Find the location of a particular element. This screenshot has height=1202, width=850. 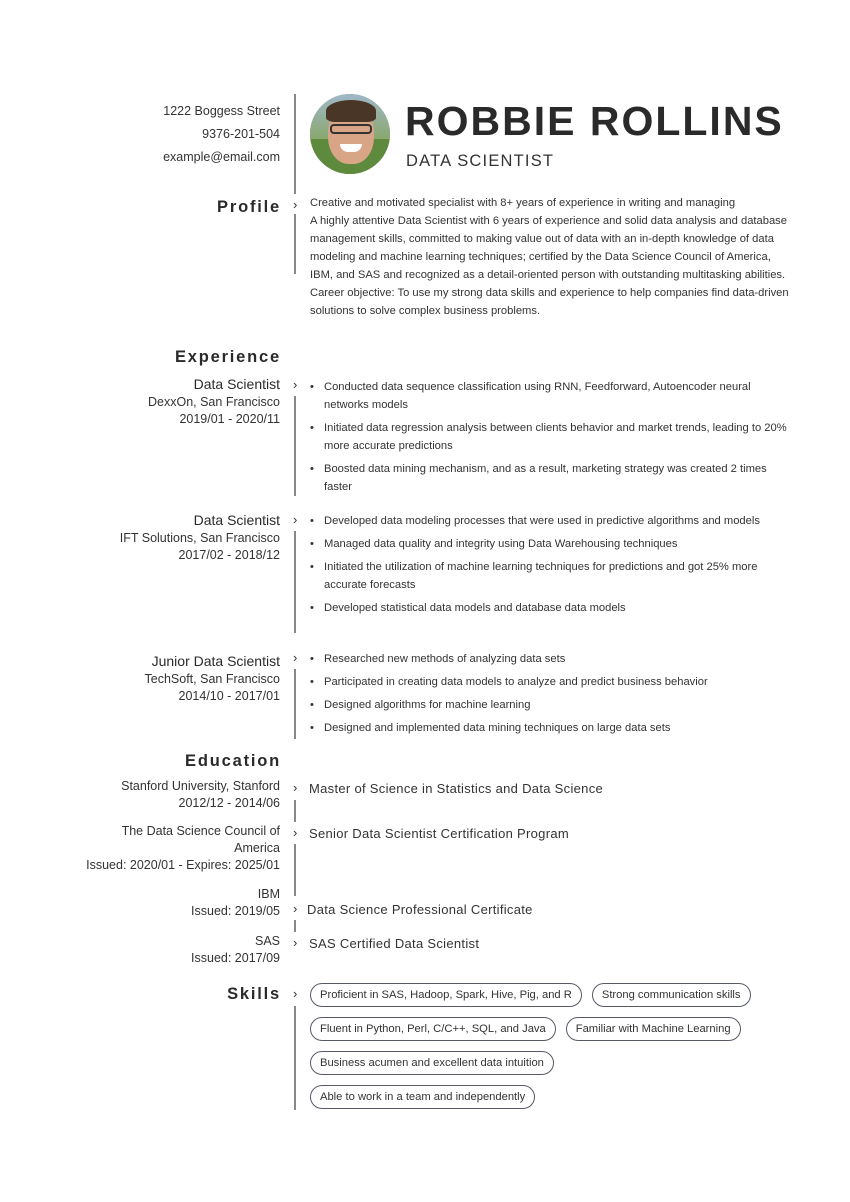

skill-pill: Strong communication skills is located at coordinates (671, 995).